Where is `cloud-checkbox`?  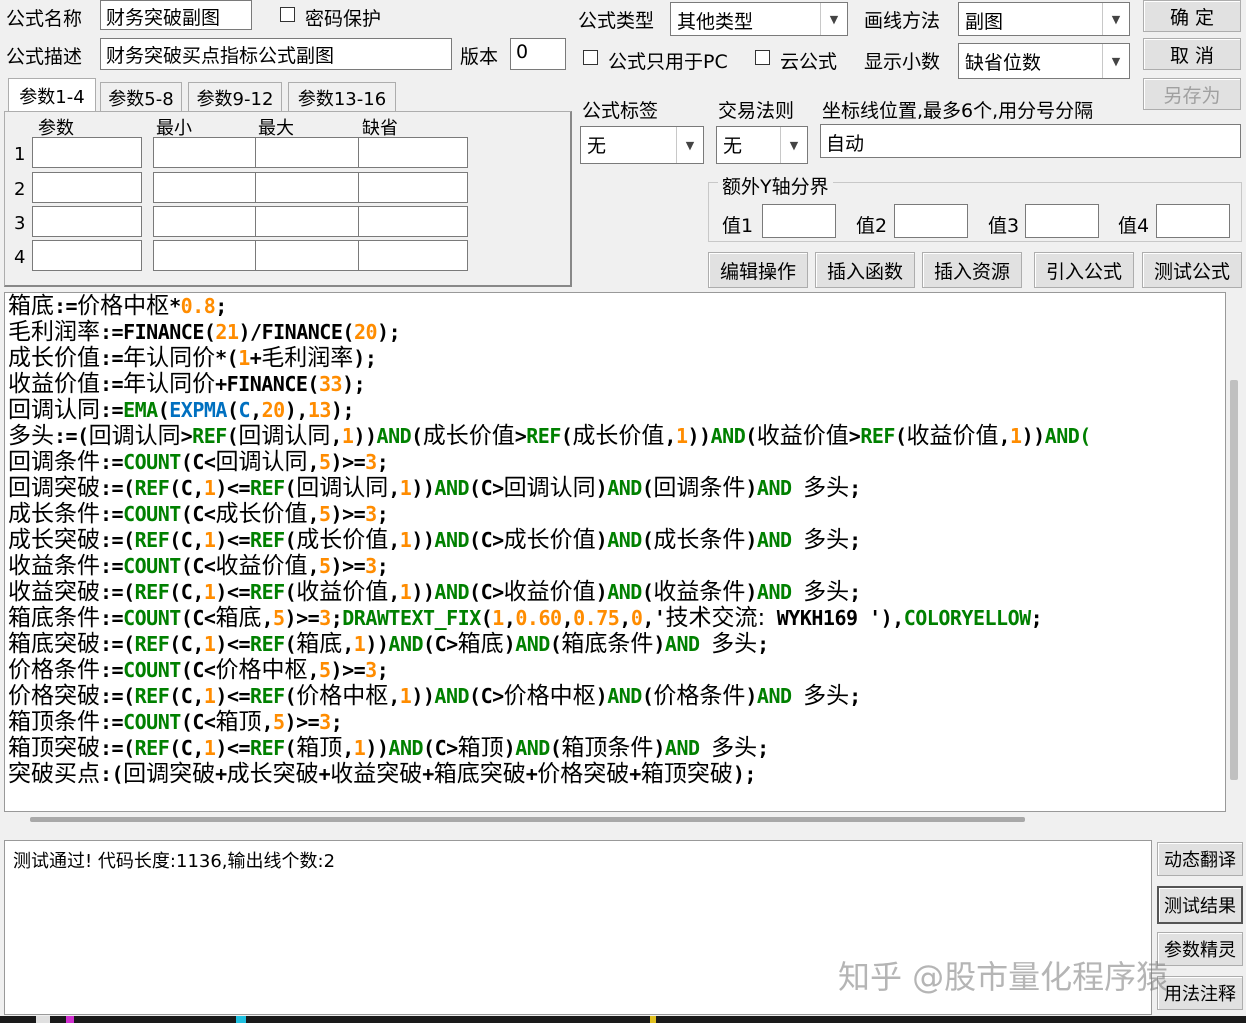 cloud-checkbox is located at coordinates (762, 57).